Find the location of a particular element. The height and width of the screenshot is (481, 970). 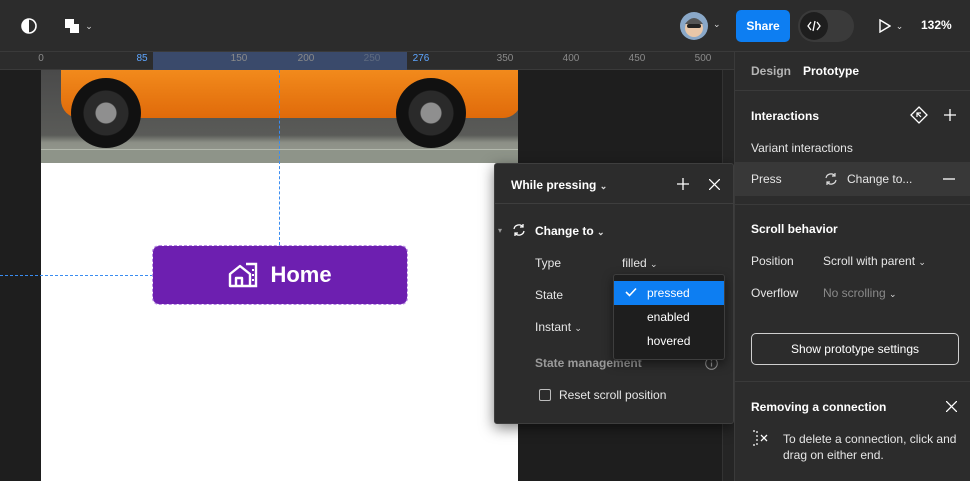

state-option-hovered: hovered is located at coordinates (669, 341).